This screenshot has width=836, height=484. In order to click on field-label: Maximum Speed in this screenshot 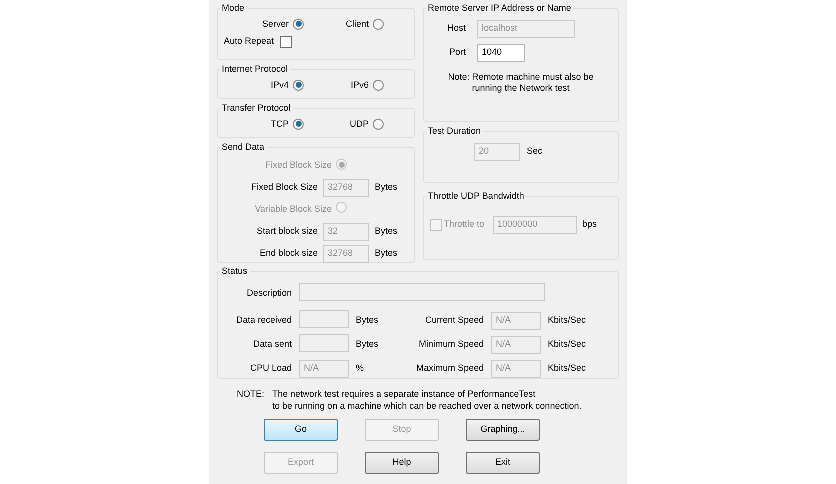, I will do `click(450, 369)`.